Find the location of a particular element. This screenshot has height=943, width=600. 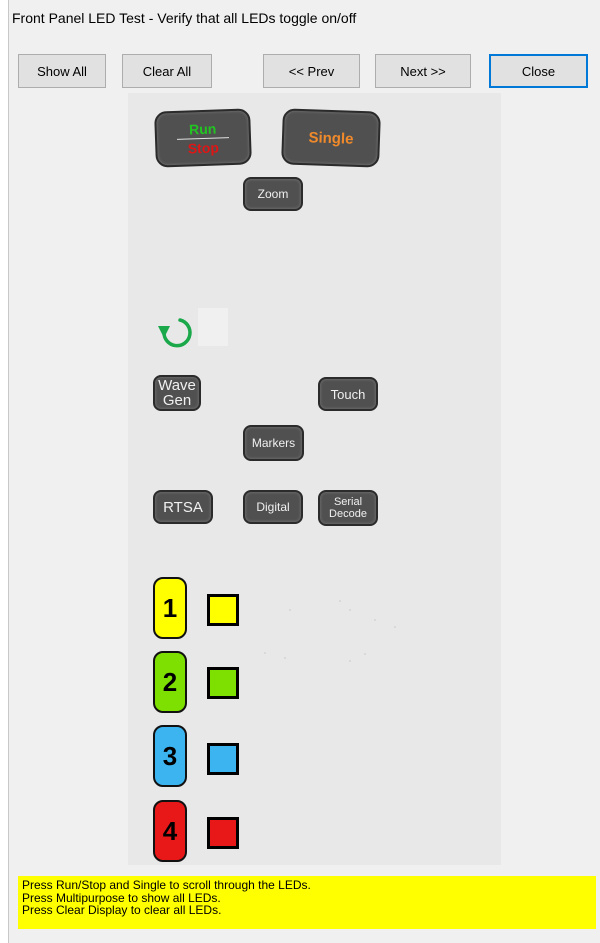

prev-button: << Prev is located at coordinates (311, 71).